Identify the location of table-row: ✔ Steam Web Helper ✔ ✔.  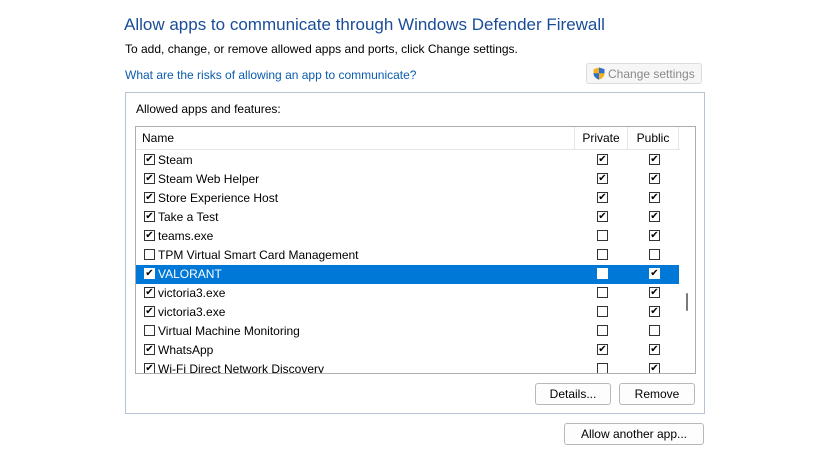
(407, 179).